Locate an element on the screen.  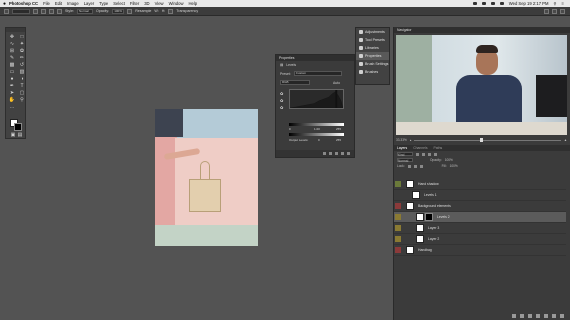
battery-icon is located at coordinates (501, 3).